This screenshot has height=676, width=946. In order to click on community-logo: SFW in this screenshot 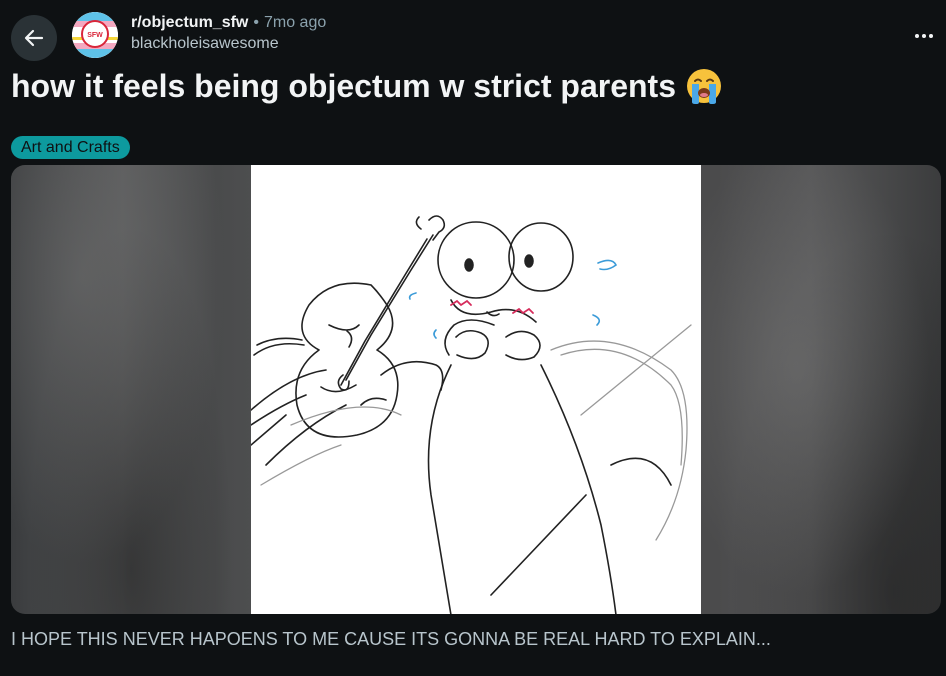, I will do `click(95, 35)`.